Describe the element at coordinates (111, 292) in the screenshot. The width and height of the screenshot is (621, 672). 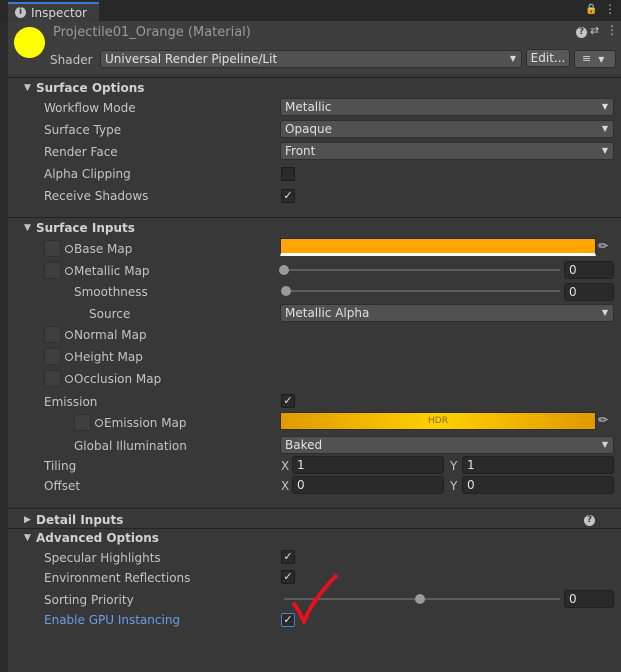
I see `smoothness-label: Smoothness` at that location.